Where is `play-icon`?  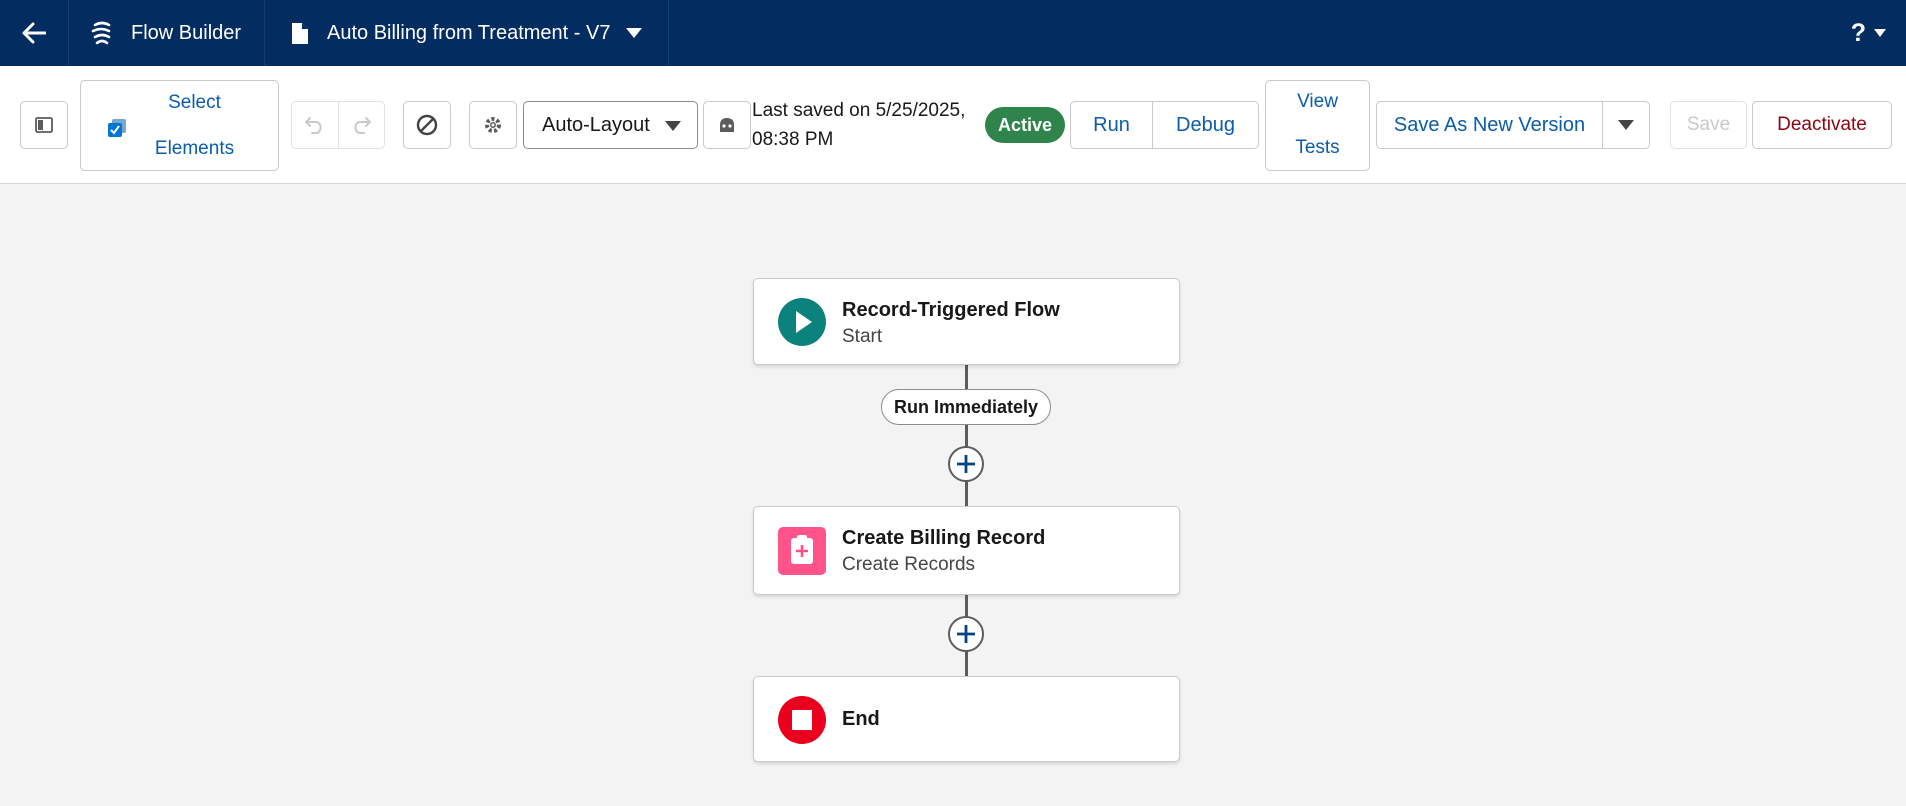 play-icon is located at coordinates (802, 322).